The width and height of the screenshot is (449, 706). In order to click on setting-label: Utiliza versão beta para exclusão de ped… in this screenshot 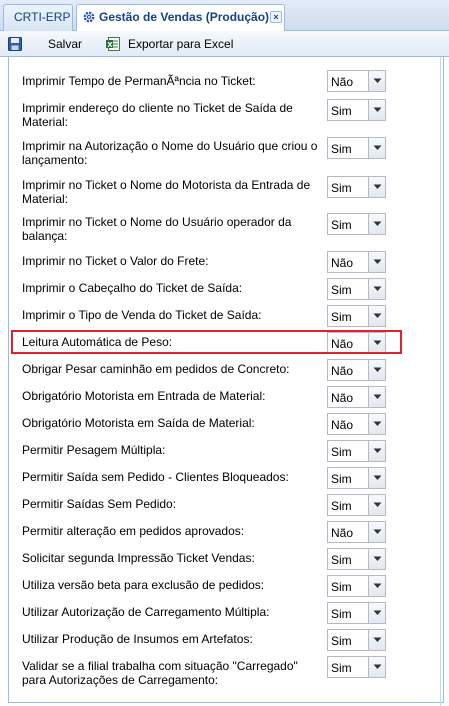, I will do `click(143, 585)`.